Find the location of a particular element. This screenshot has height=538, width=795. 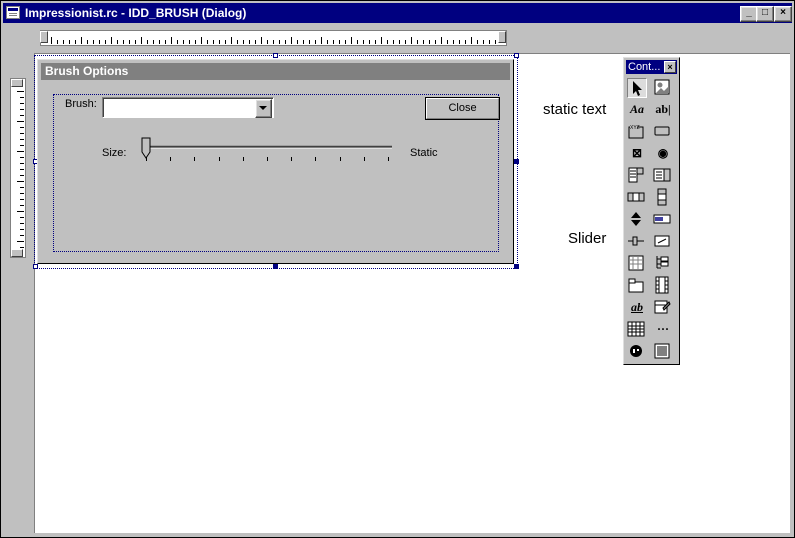

animate-icon is located at coordinates (663, 286).